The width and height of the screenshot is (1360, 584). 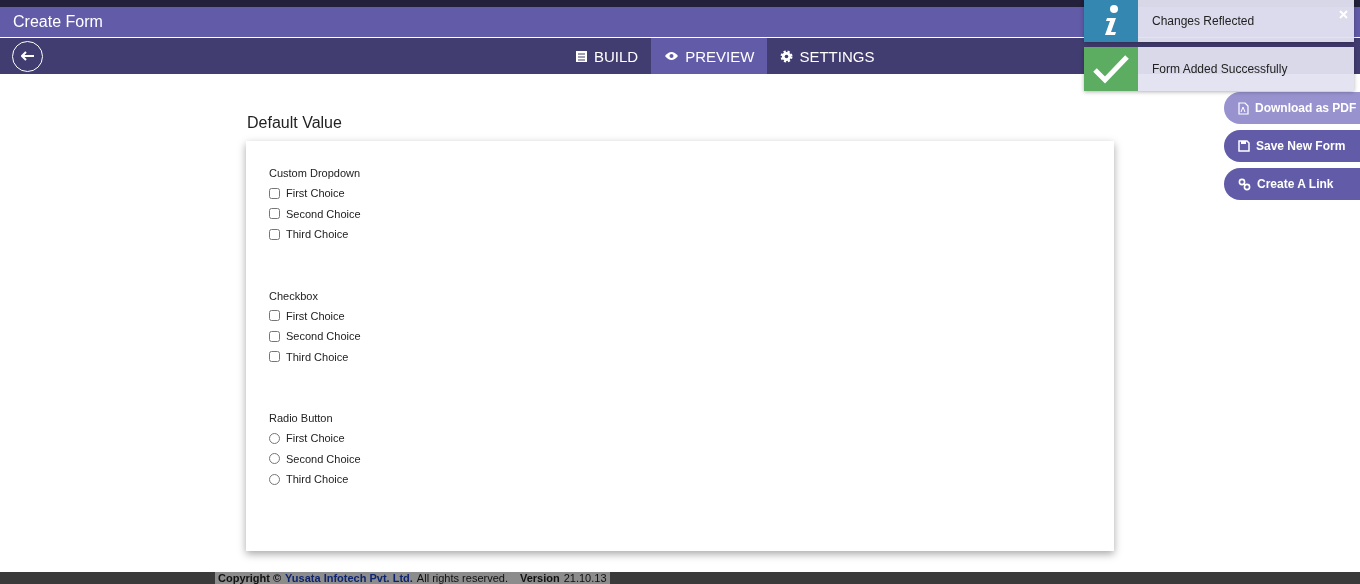 I want to click on toast-message: Changes Reflected, so click(x=1203, y=21).